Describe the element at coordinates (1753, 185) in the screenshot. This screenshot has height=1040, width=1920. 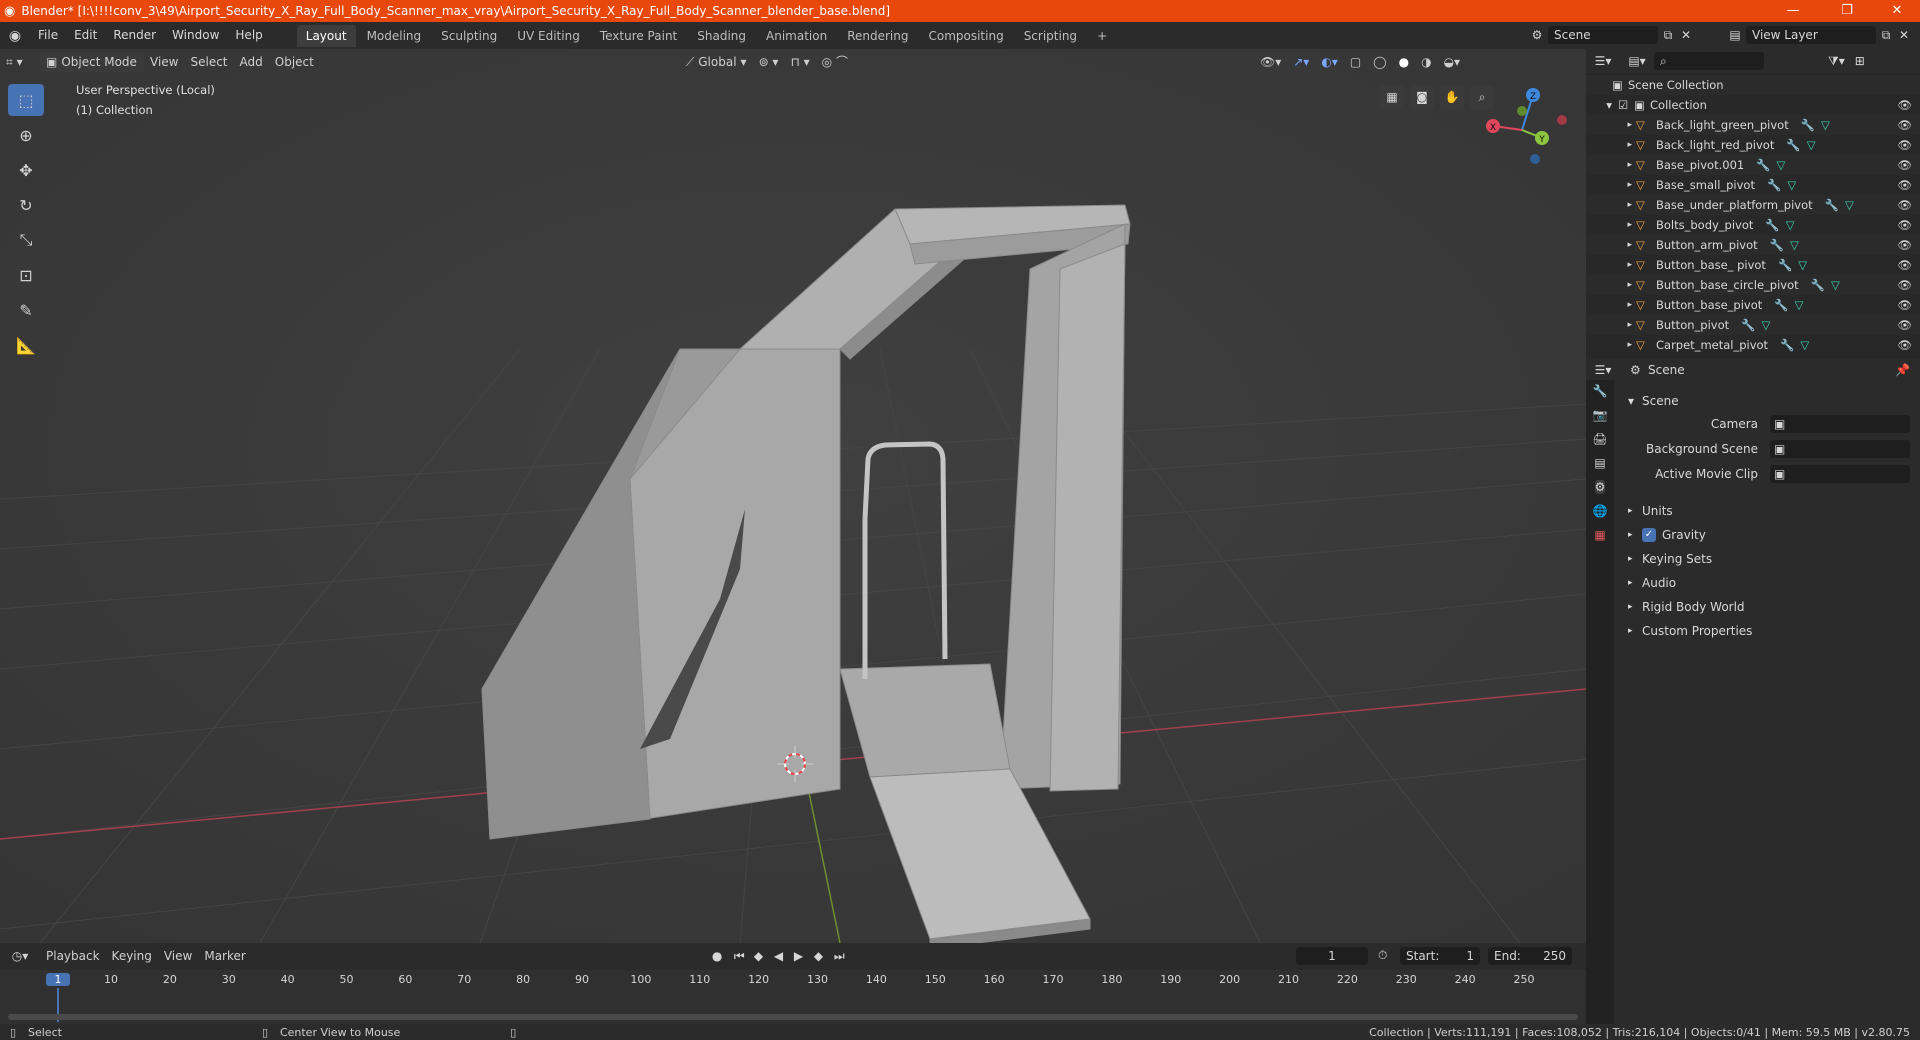
I see `outliner-object-row: ▸ ▽ Base_small_pivot 🔧 ▽ 👁` at that location.